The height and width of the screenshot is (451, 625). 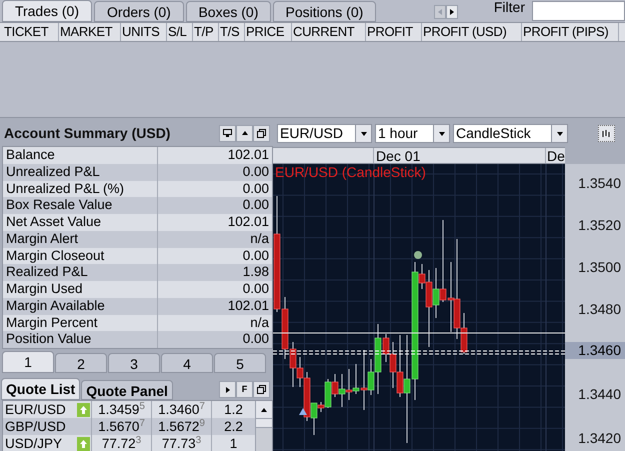 What do you see at coordinates (134, 363) in the screenshot?
I see `tab: 3` at bounding box center [134, 363].